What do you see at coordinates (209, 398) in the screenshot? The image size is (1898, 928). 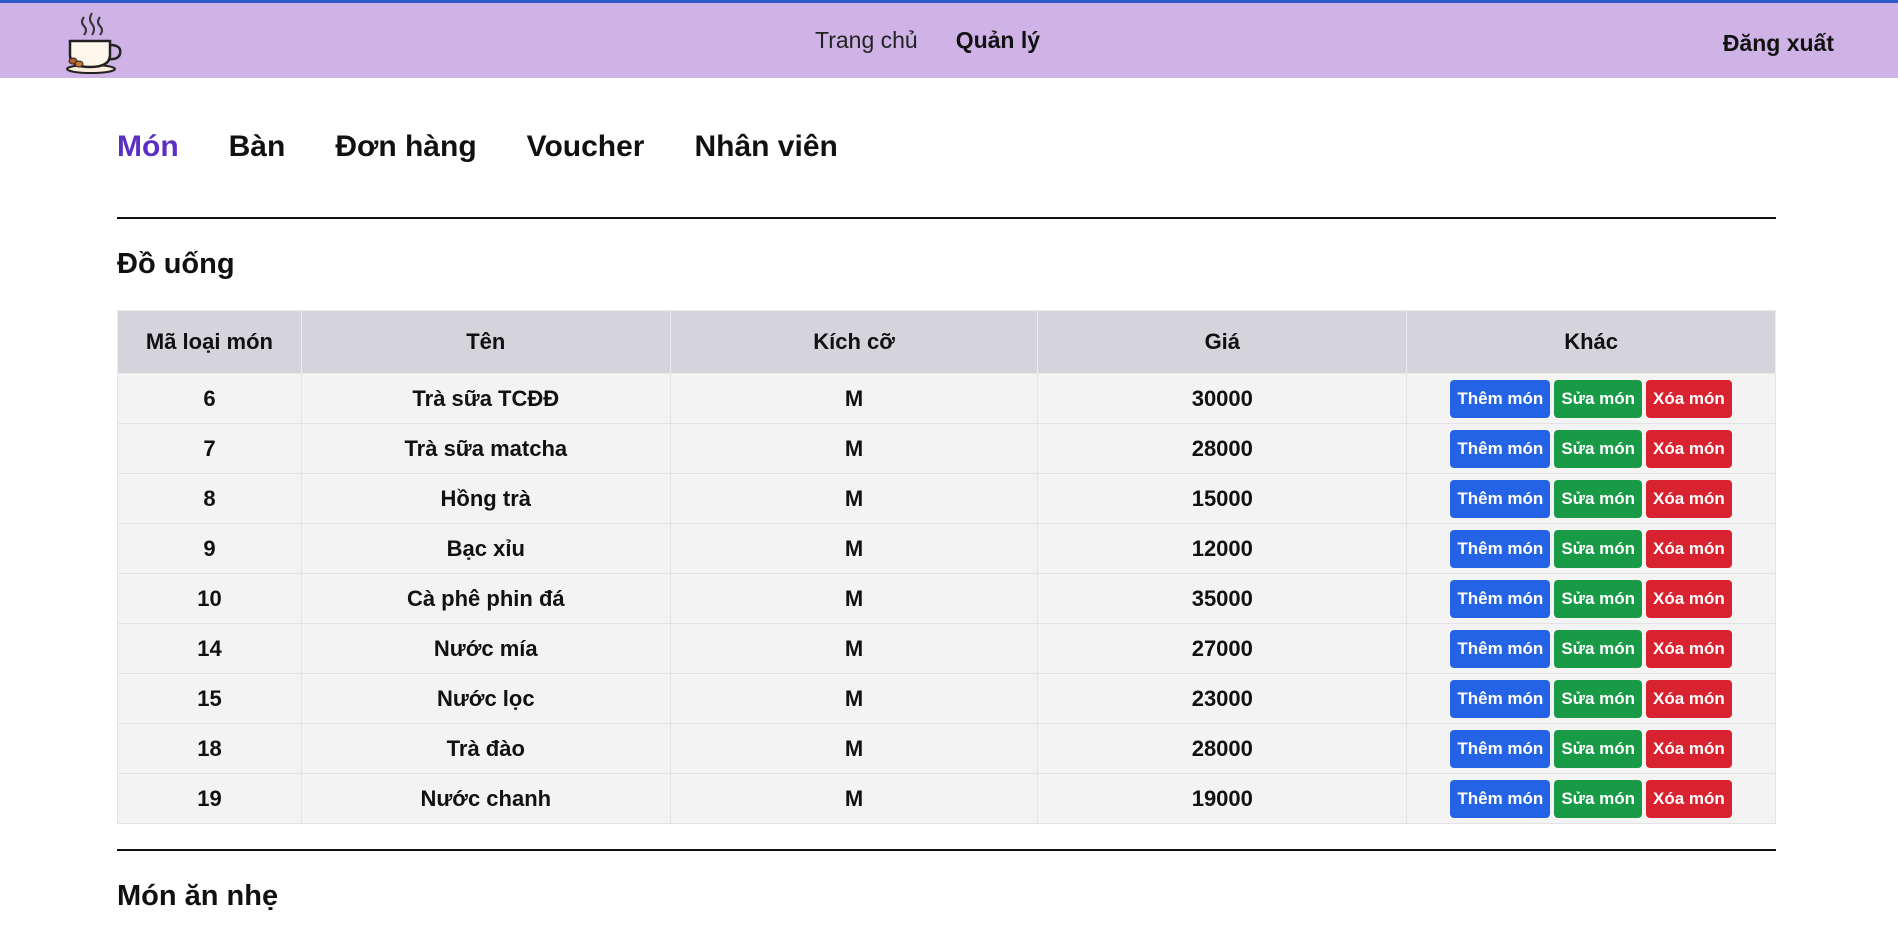 I see `cell-id: 6` at bounding box center [209, 398].